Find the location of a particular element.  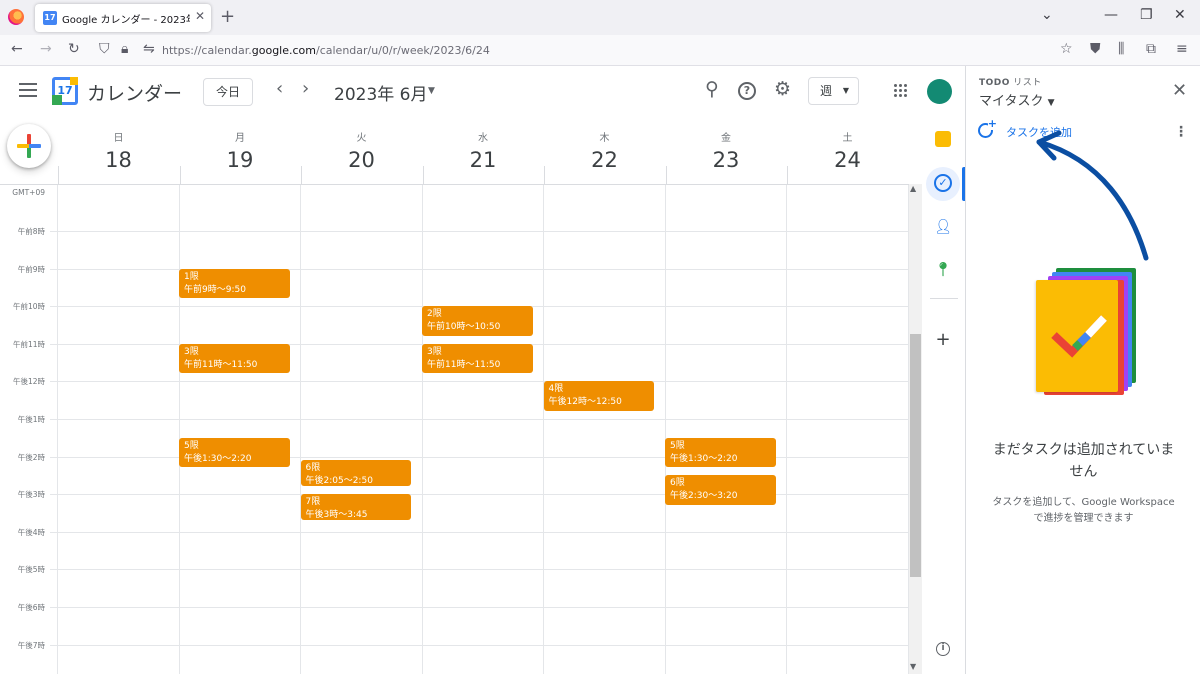

day-number: 18 is located at coordinates (118, 160).